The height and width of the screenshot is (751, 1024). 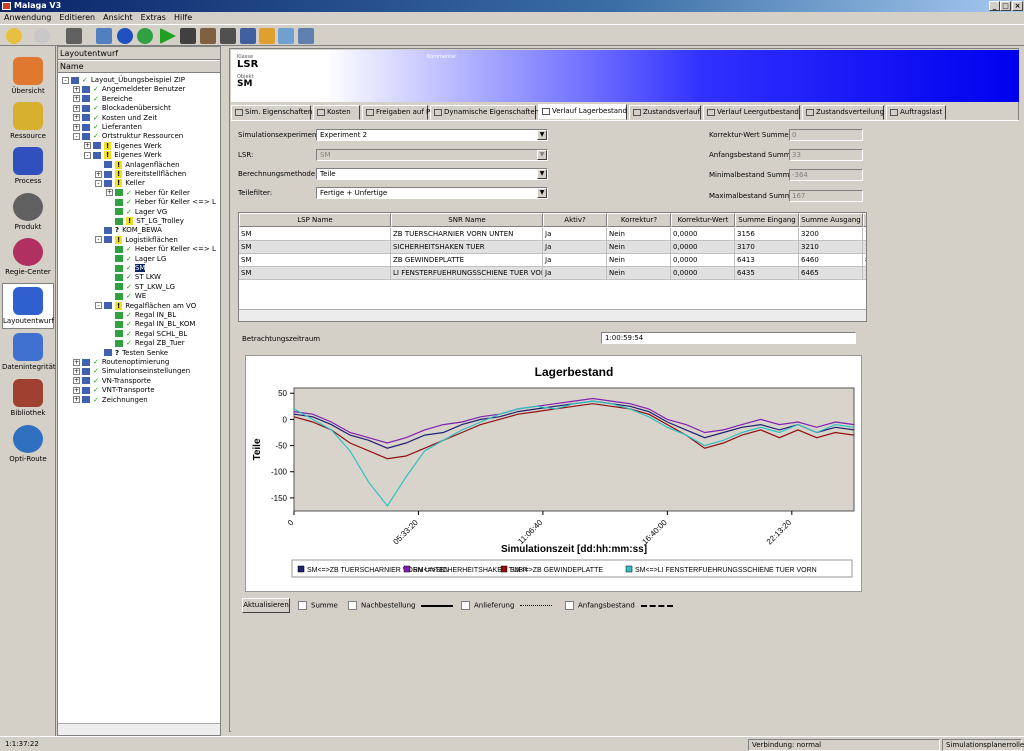 I want to click on aktualisieren-button: Aktualisieren, so click(x=266, y=605).